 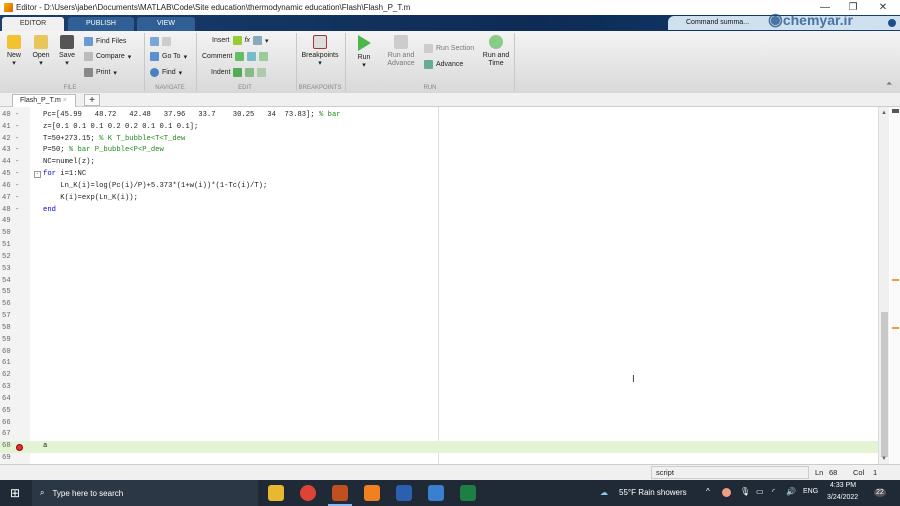 What do you see at coordinates (439, 199) in the screenshot?
I see `code-line: 47 - K(i)=exp(Ln_K(i));` at bounding box center [439, 199].